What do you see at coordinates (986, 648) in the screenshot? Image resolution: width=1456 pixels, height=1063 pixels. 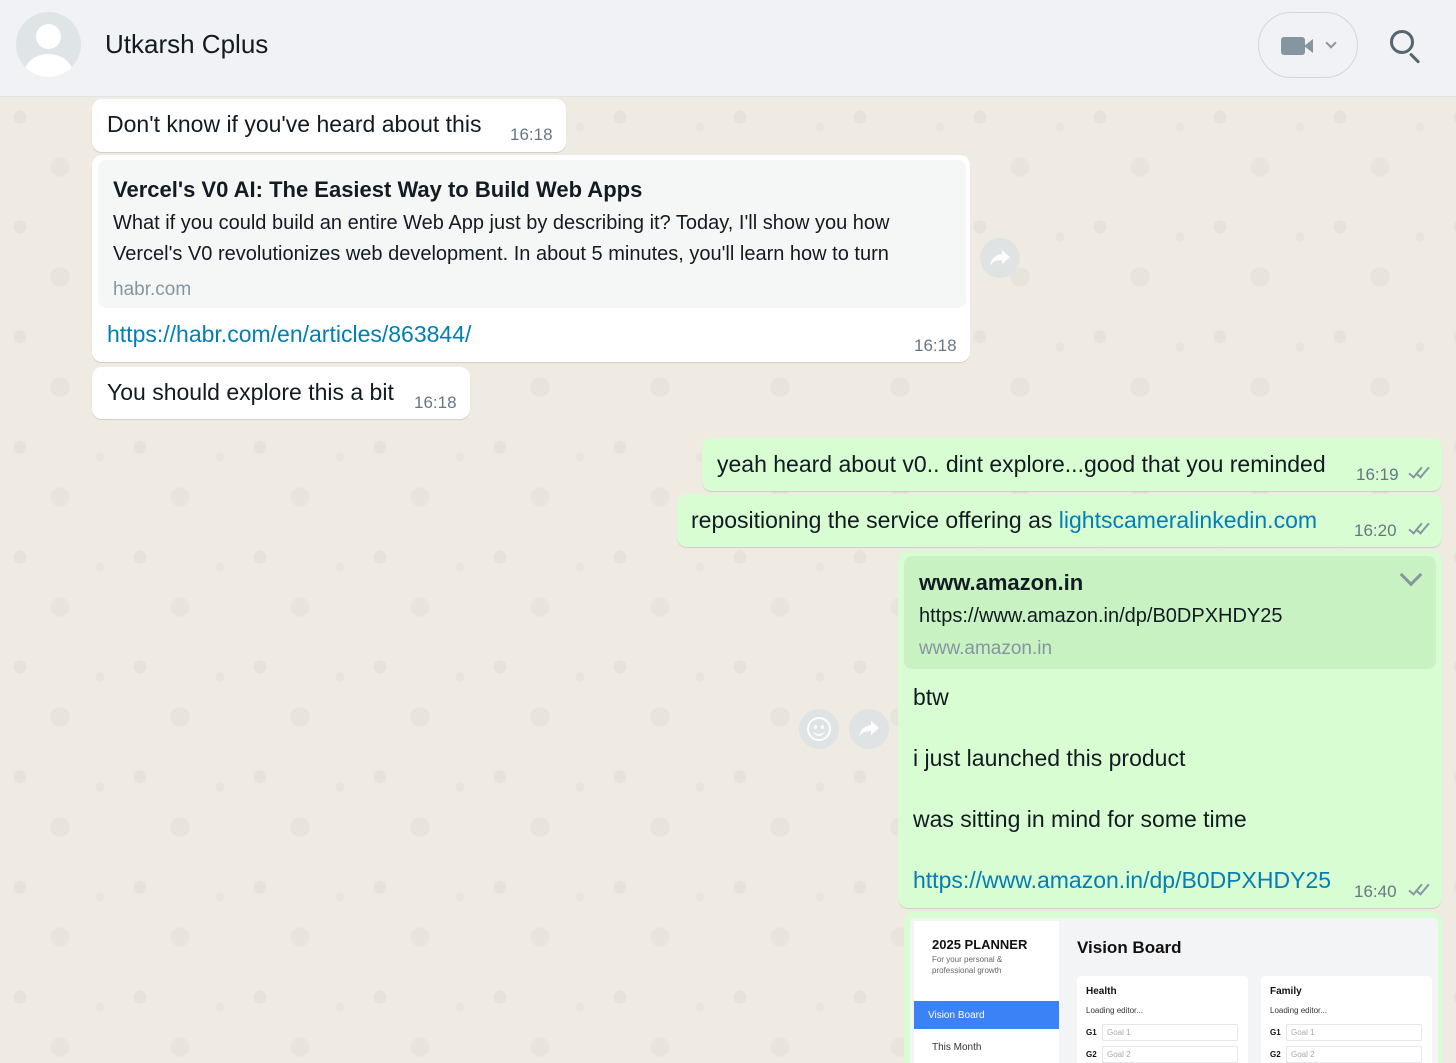 I see `link-preview-domain: www.amazon.in` at bounding box center [986, 648].